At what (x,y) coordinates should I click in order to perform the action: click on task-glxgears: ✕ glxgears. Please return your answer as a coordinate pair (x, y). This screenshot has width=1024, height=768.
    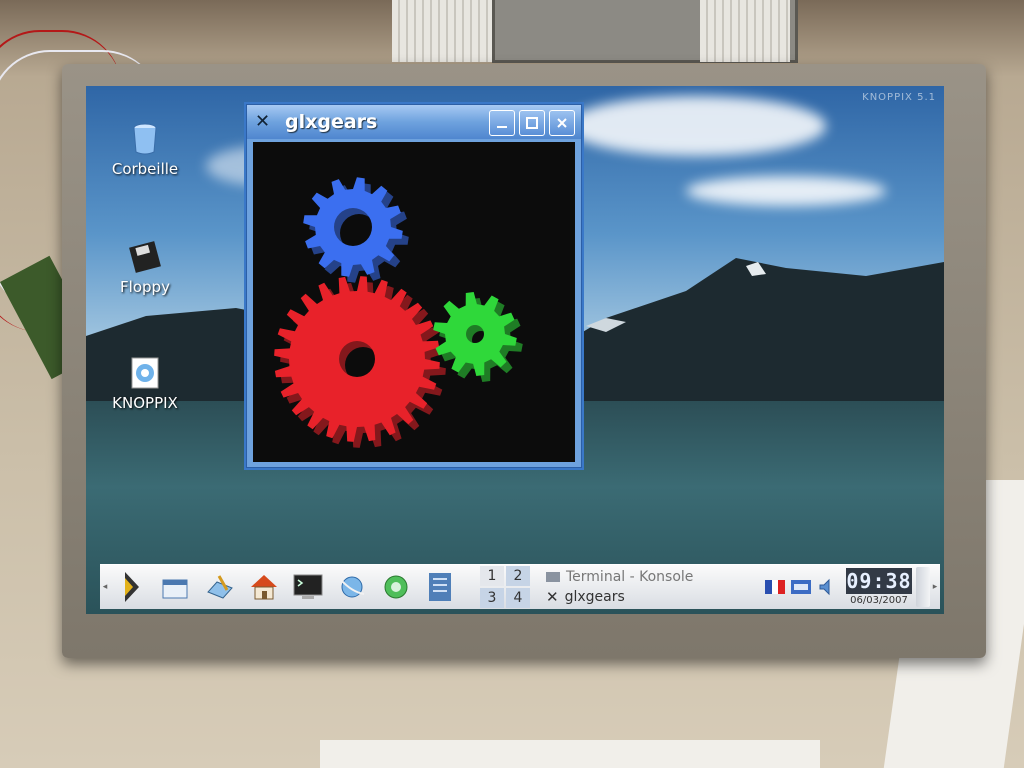
    Looking at the image, I should click on (651, 597).